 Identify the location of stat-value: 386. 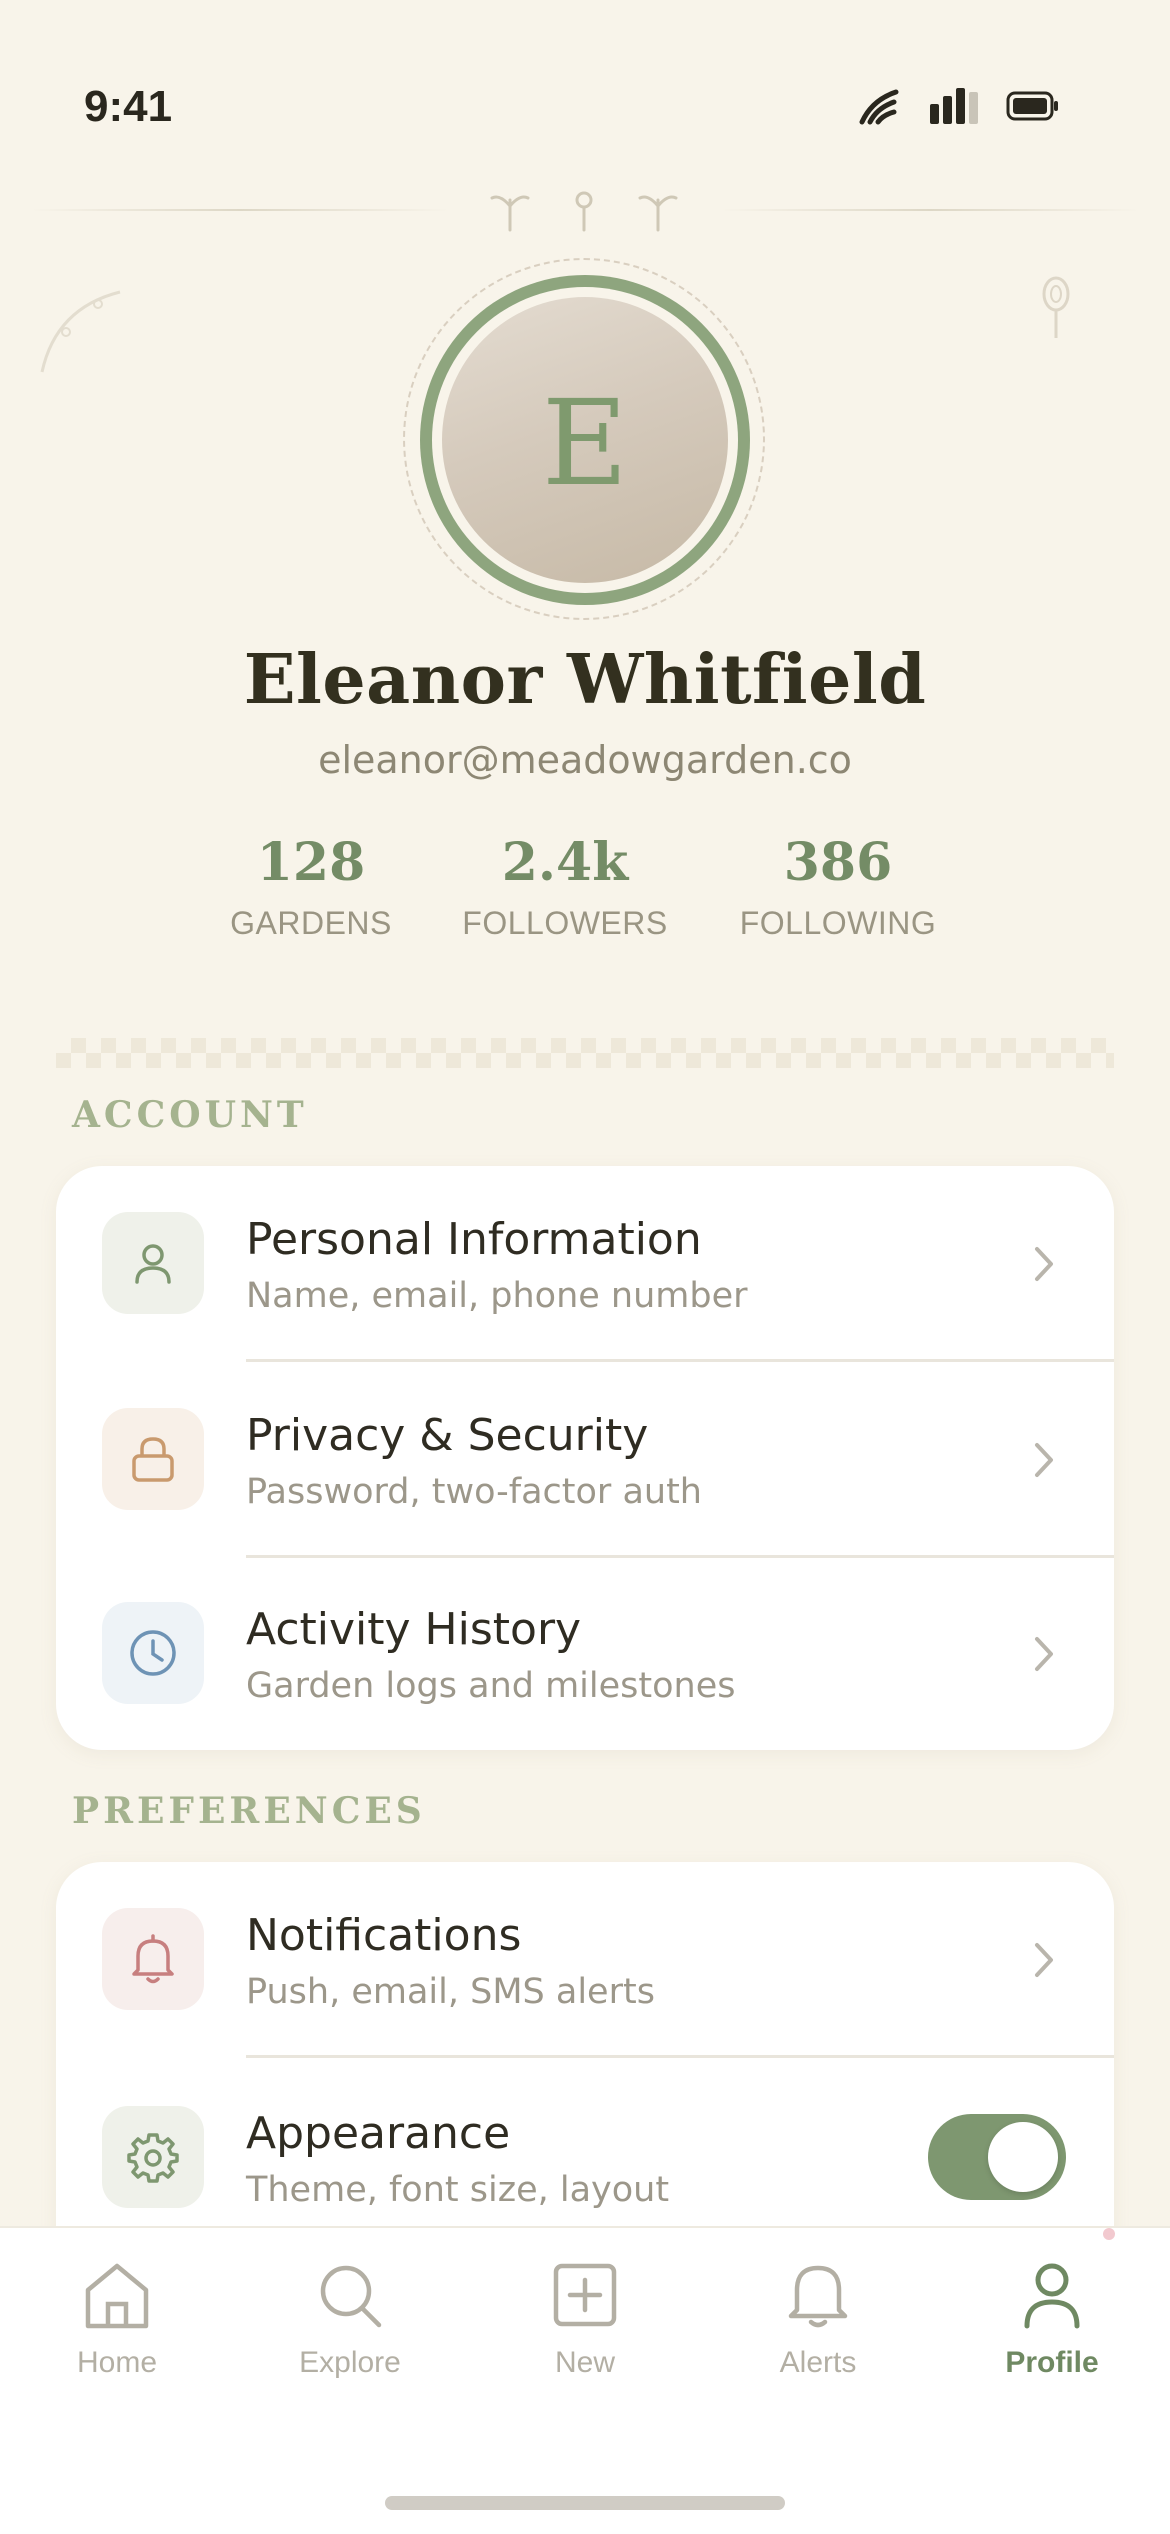
(838, 862).